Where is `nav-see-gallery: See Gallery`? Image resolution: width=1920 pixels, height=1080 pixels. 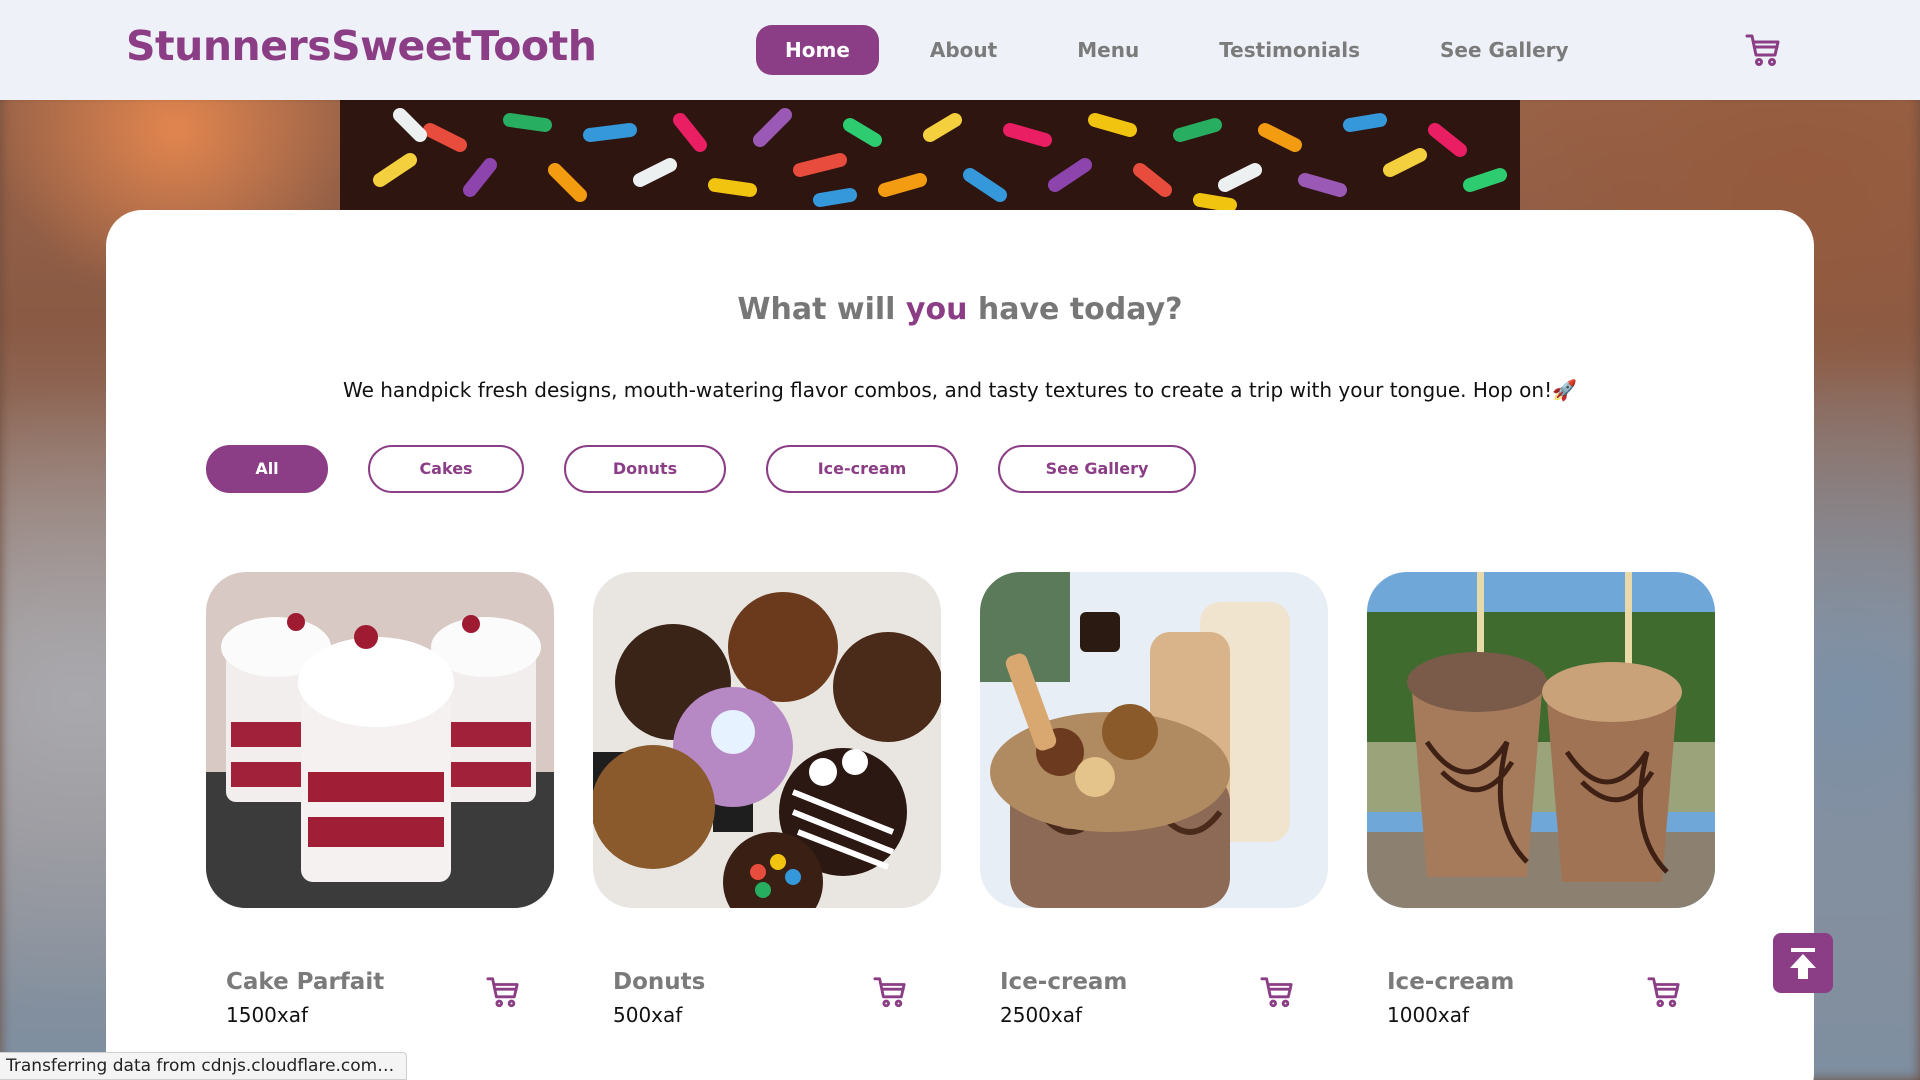
nav-see-gallery: See Gallery is located at coordinates (1504, 50).